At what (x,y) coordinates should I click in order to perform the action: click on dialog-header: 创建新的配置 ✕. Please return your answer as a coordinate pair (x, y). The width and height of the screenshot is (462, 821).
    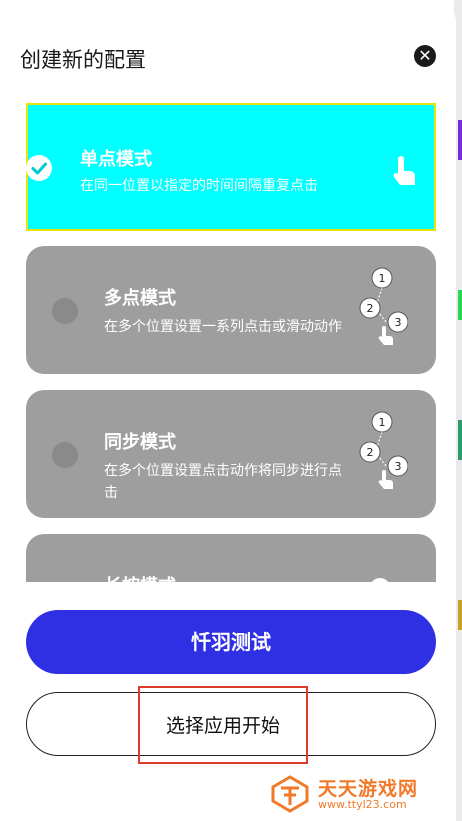
    Looking at the image, I should click on (228, 59).